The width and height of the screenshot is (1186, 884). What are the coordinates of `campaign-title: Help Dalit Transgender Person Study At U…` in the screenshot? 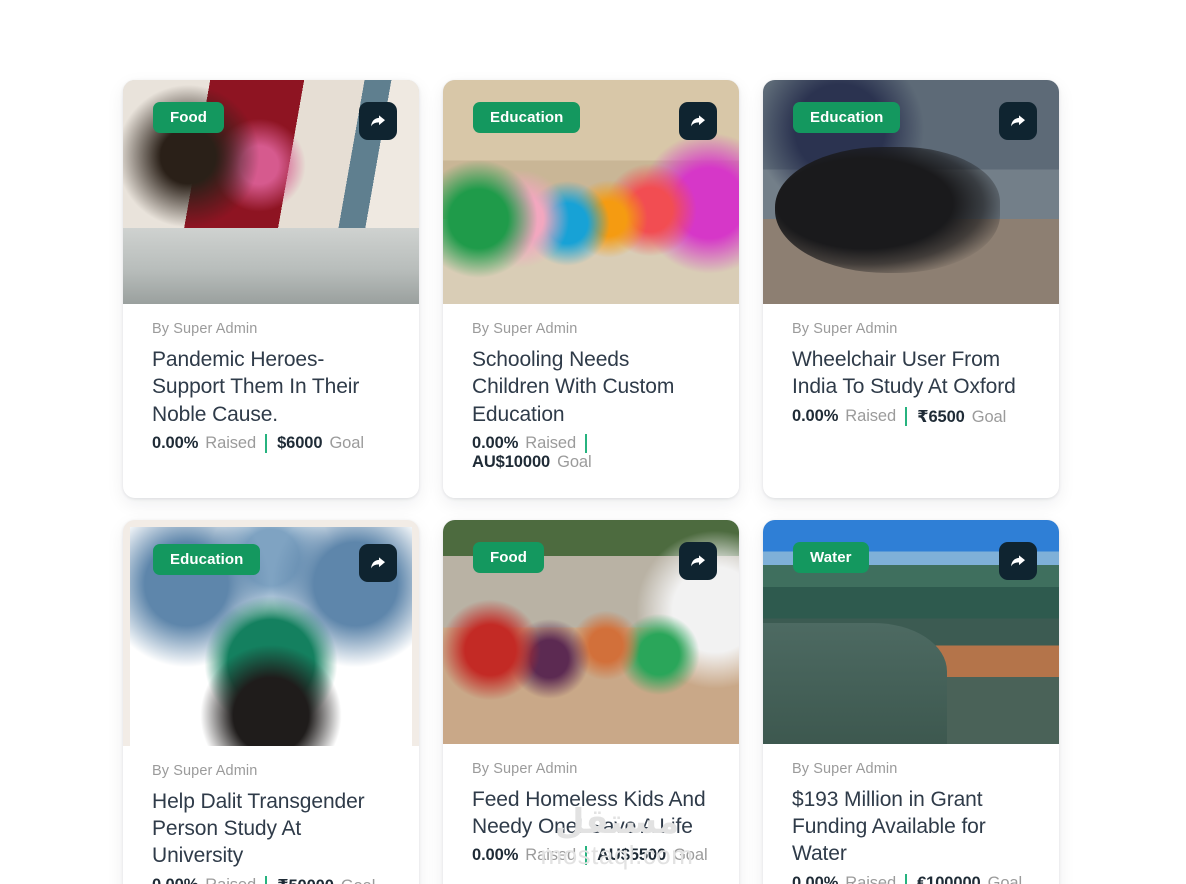 It's located at (271, 829).